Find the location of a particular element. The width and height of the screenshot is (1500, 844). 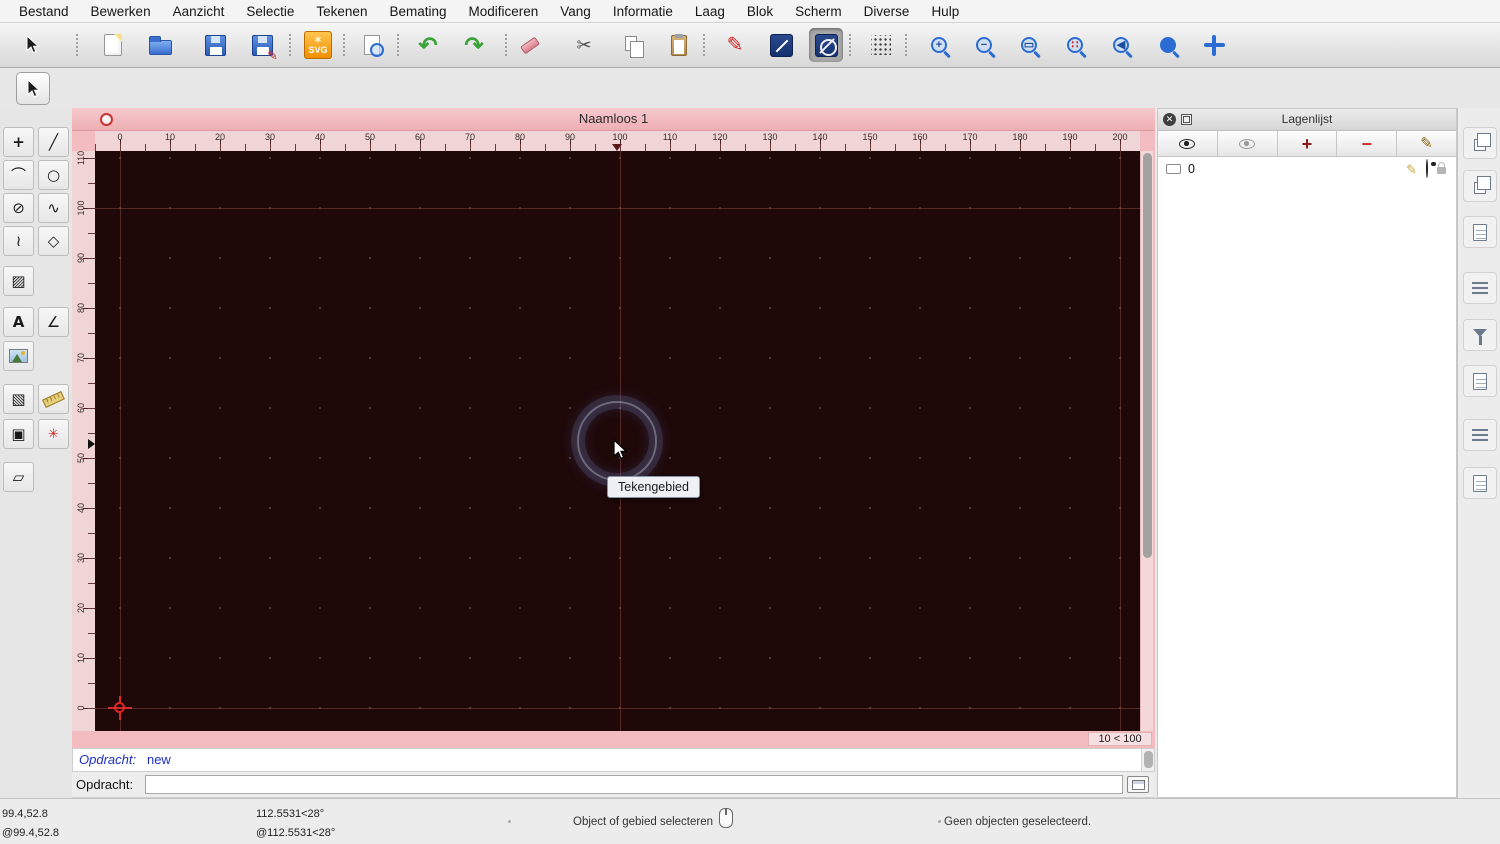

zoom-in-button: + is located at coordinates (939, 45).